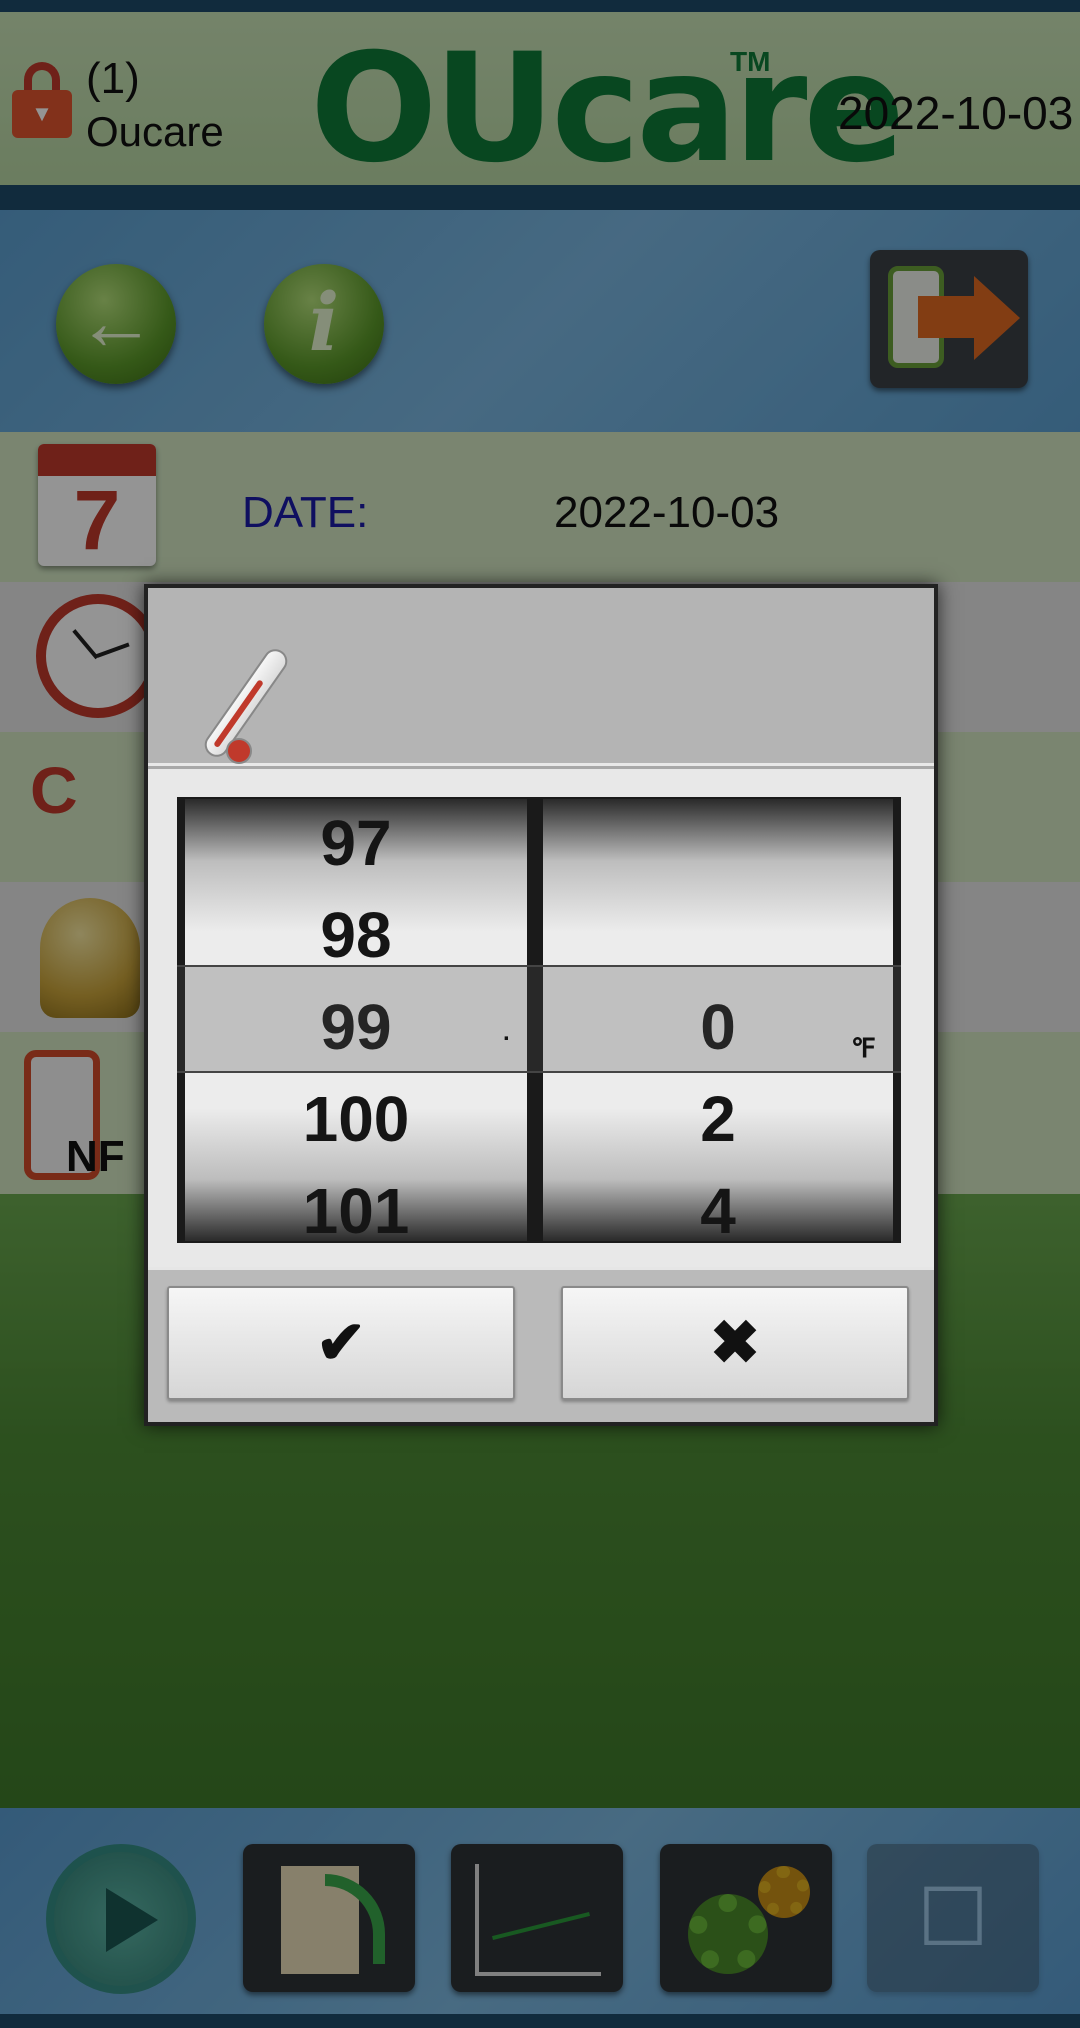 The width and height of the screenshot is (1080, 2028). What do you see at coordinates (356, 1203) in the screenshot?
I see `wheel-item: 101` at bounding box center [356, 1203].